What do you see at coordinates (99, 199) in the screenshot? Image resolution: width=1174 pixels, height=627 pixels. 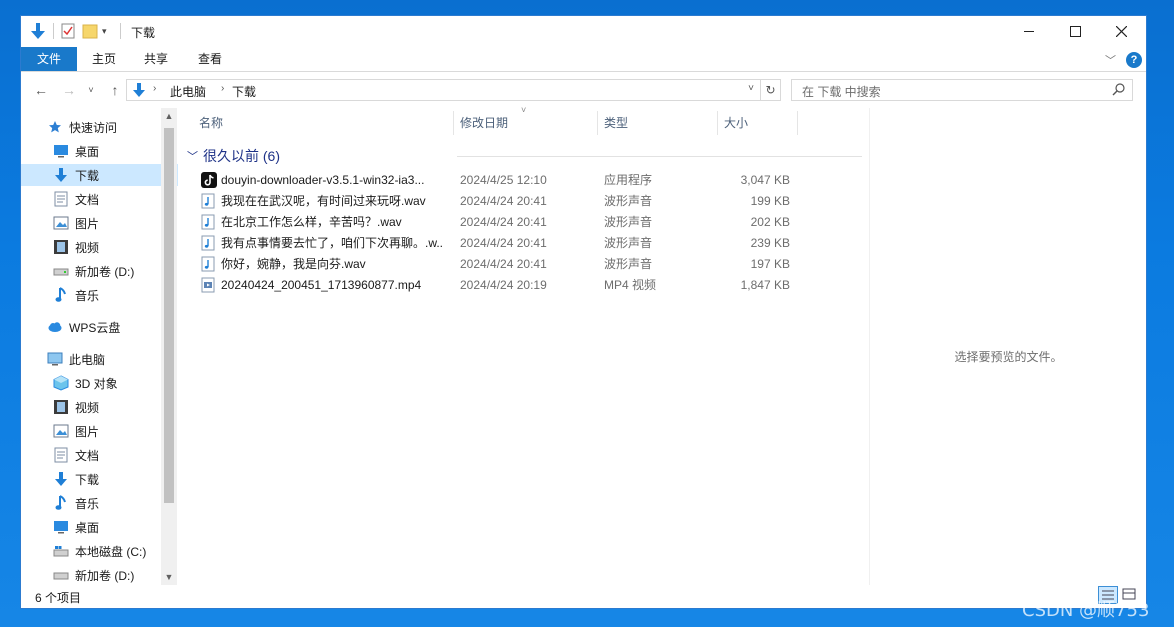 I see `sidebar-item-documents: 文档 ✎` at bounding box center [99, 199].